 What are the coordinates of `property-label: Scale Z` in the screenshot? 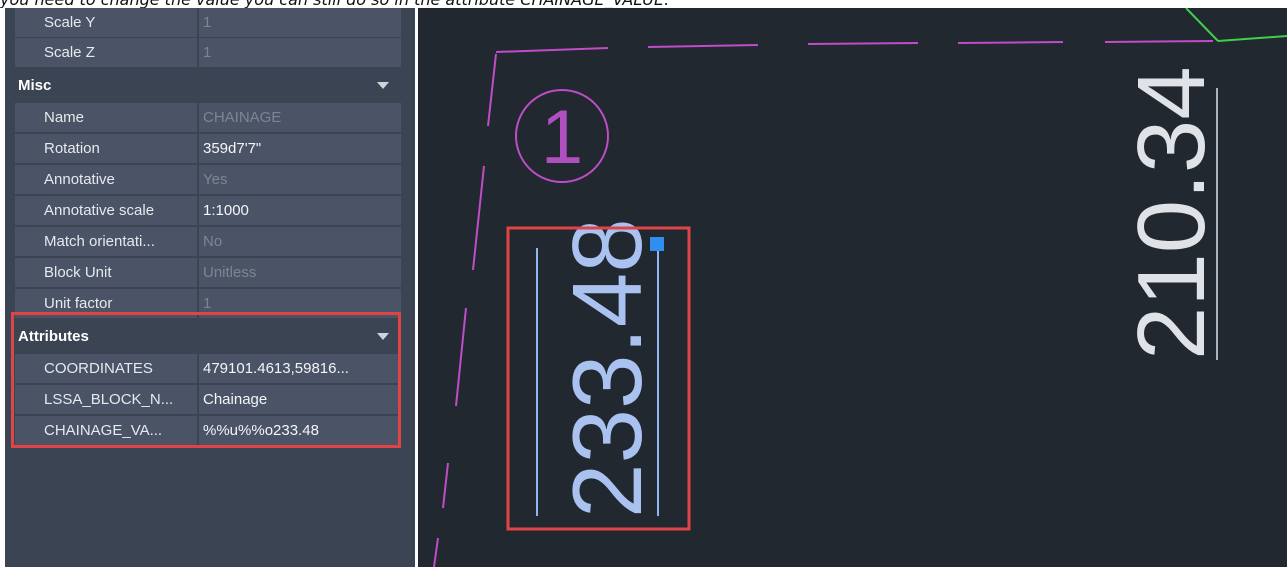 It's located at (106, 52).